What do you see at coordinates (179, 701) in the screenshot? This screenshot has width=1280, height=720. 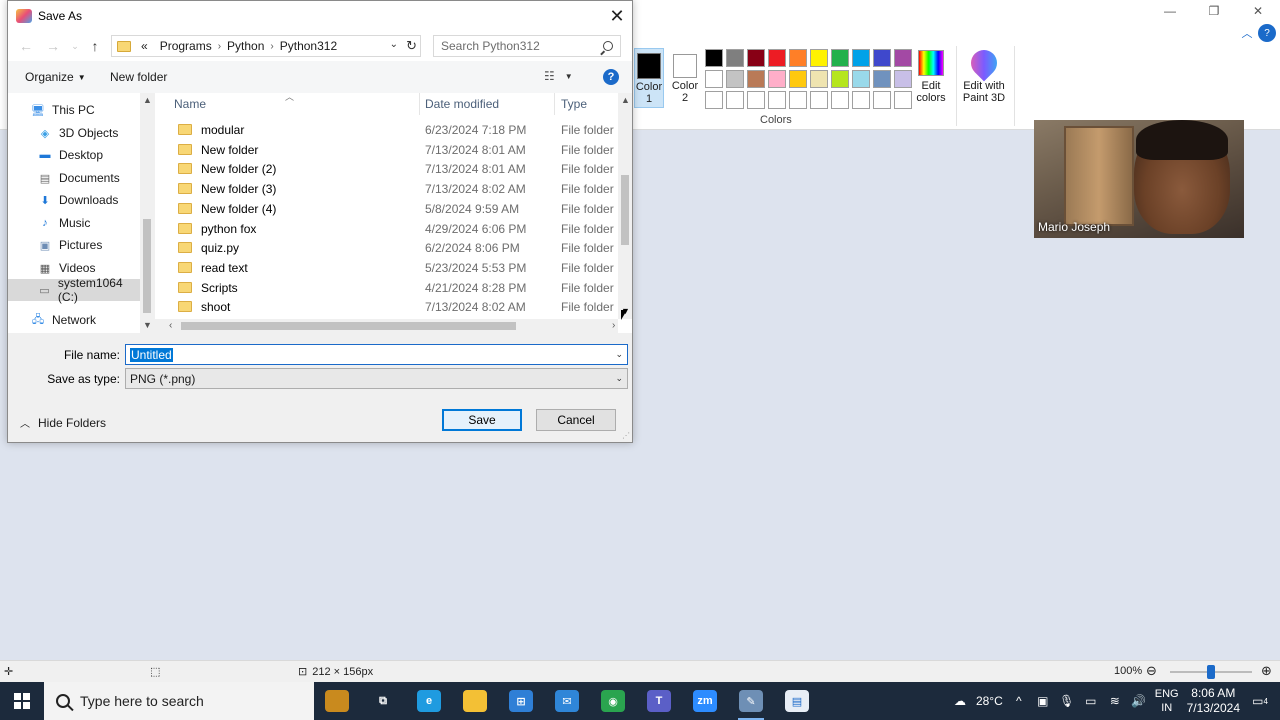 I see `taskbar-search: Type here to search` at bounding box center [179, 701].